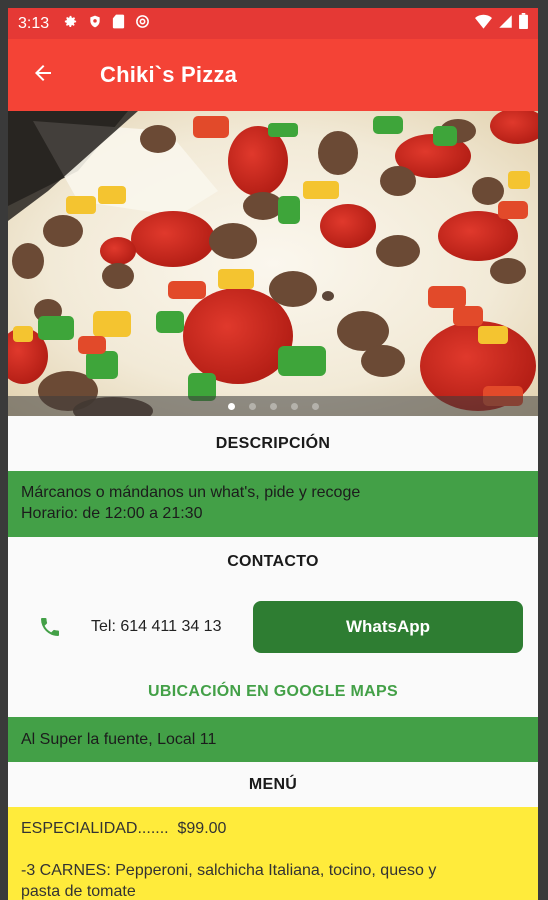  I want to click on carousel-indicator, so click(273, 406).